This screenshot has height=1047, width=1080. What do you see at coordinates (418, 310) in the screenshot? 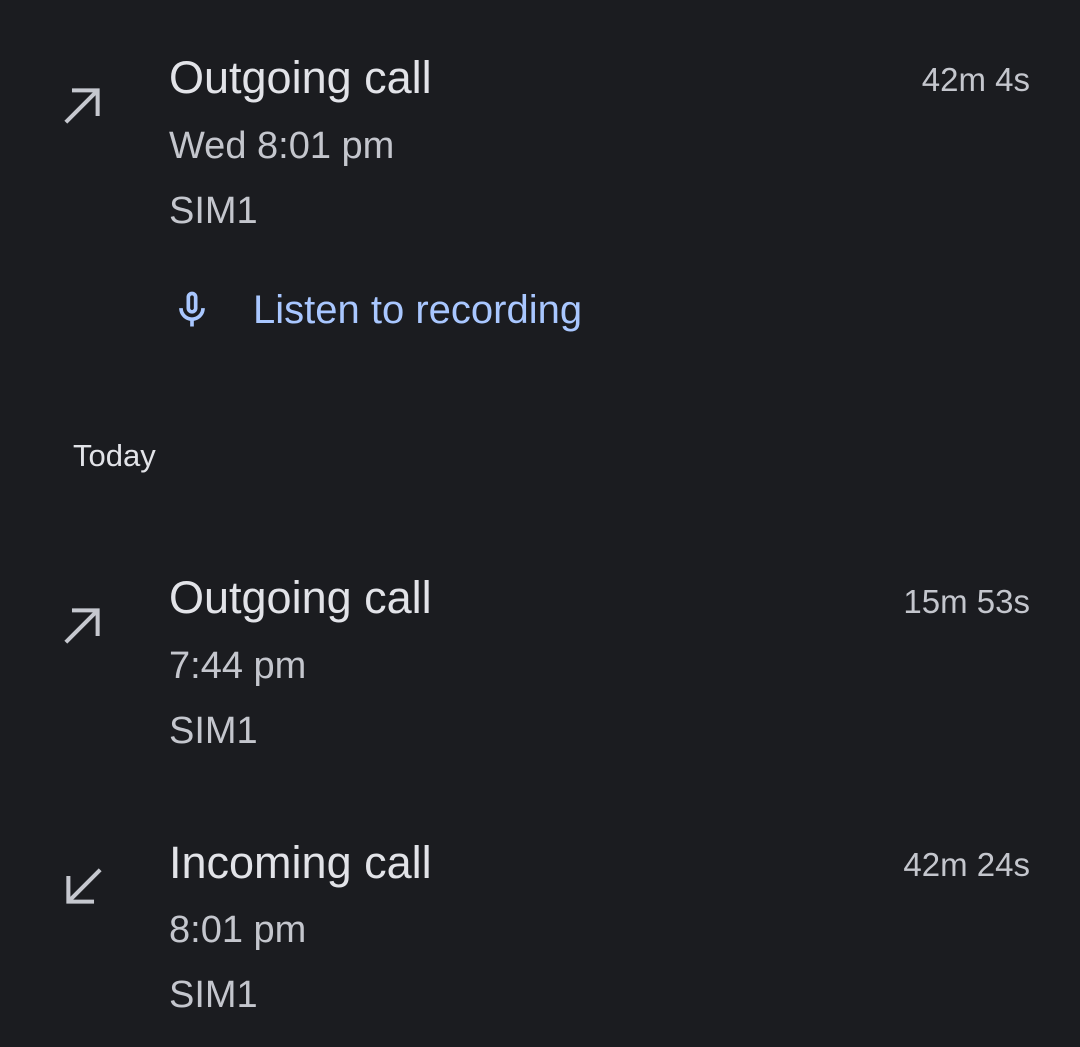
I see `listen-to-recording-label: Listen to recording` at bounding box center [418, 310].